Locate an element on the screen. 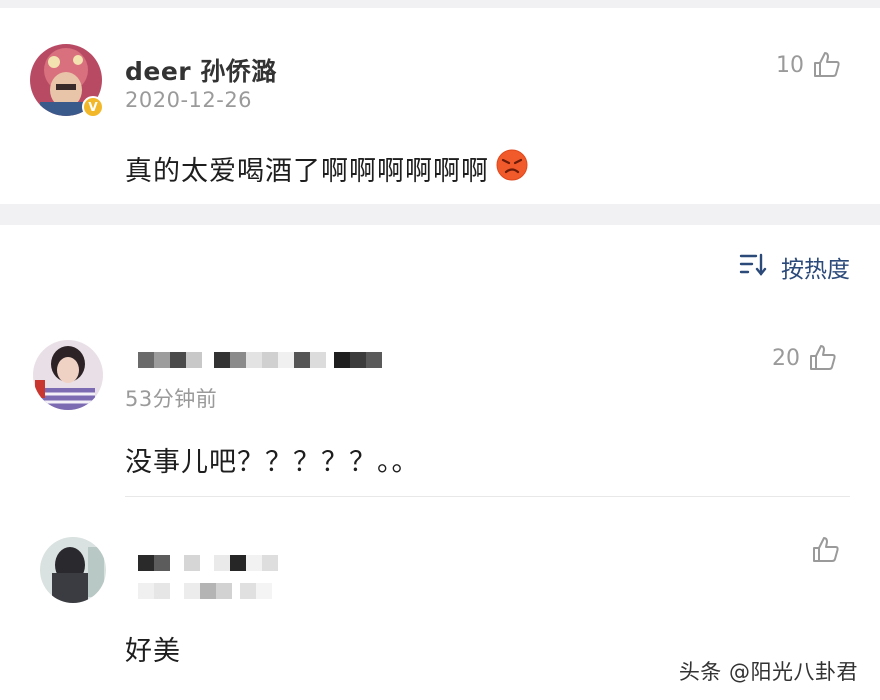 The image size is (880, 700). sort-by-hot-button: 按热度 is located at coordinates (794, 267).